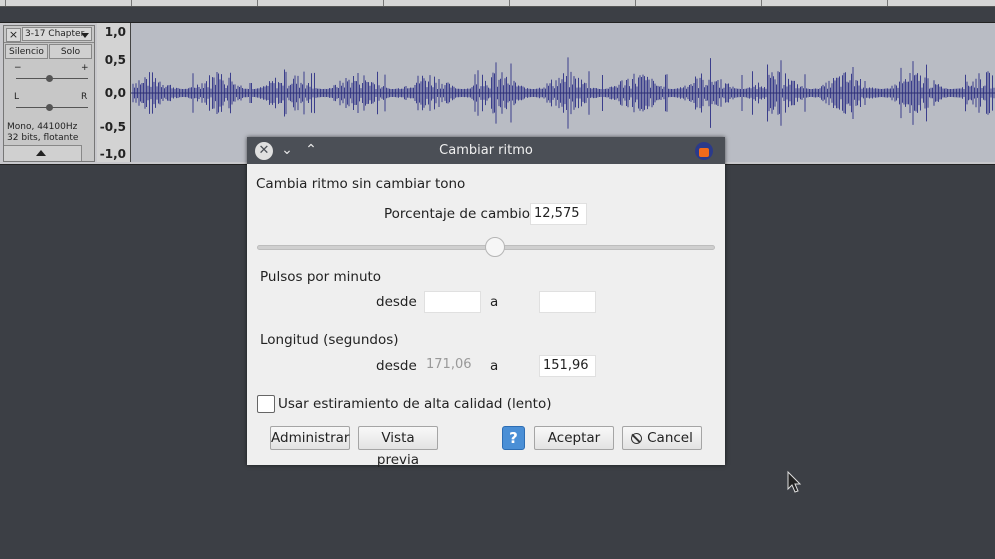 The width and height of the screenshot is (995, 559). I want to click on scale-label: 0,5, so click(115, 60).